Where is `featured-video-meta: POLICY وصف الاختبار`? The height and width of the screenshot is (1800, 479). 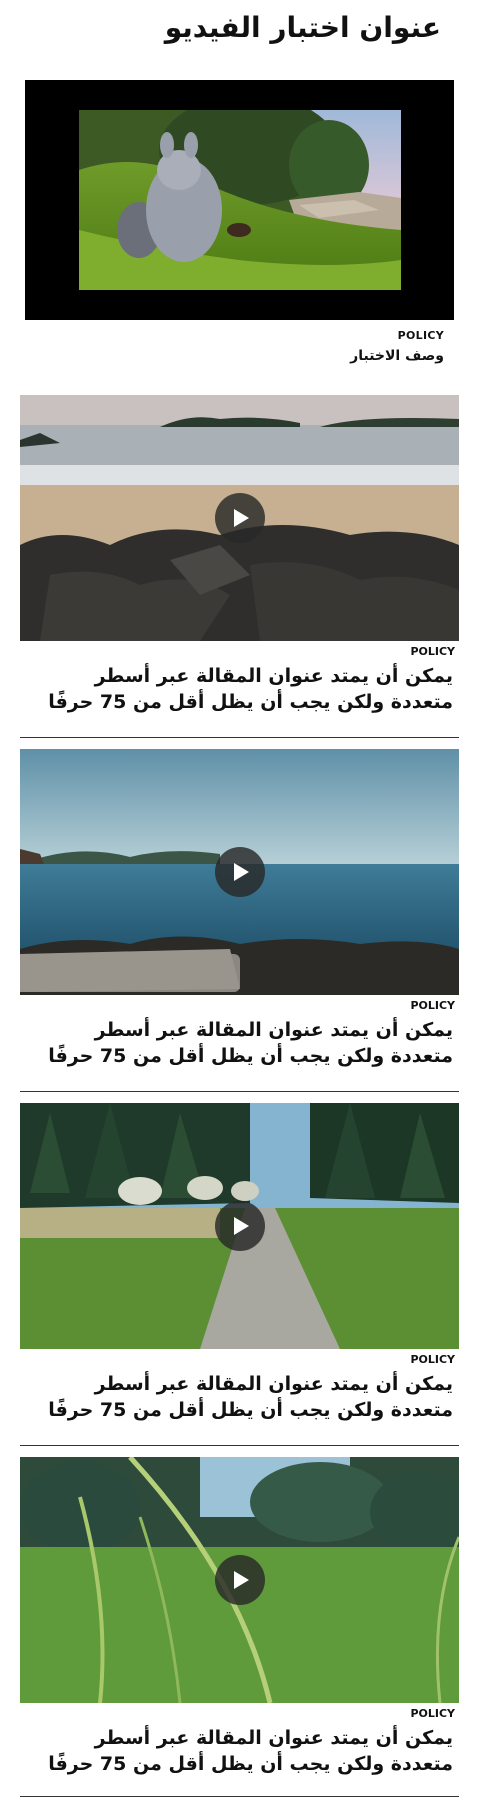
featured-video-meta: POLICY وصف الاختبار is located at coordinates (397, 347).